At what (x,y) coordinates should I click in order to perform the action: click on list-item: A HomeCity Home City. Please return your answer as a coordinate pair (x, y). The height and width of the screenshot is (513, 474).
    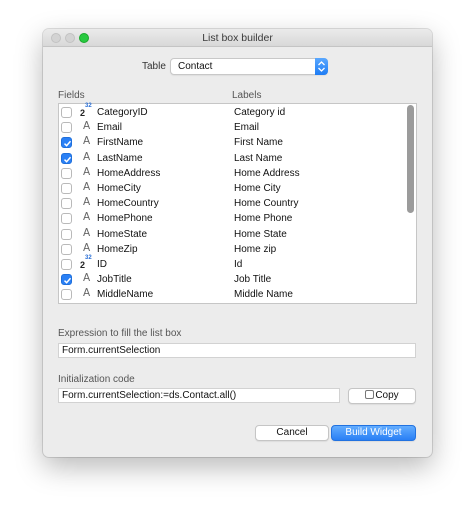
    Looking at the image, I should click on (232, 188).